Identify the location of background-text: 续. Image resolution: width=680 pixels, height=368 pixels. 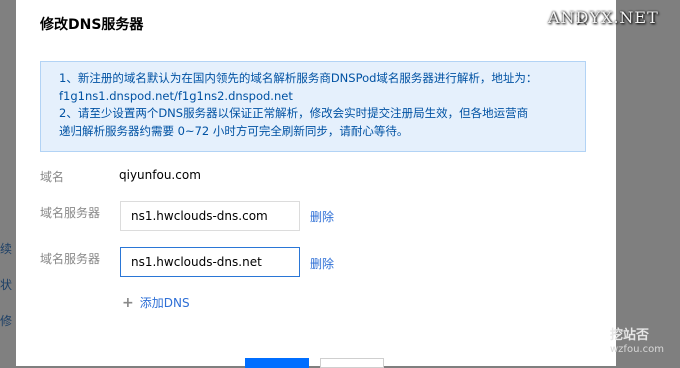
(6, 249).